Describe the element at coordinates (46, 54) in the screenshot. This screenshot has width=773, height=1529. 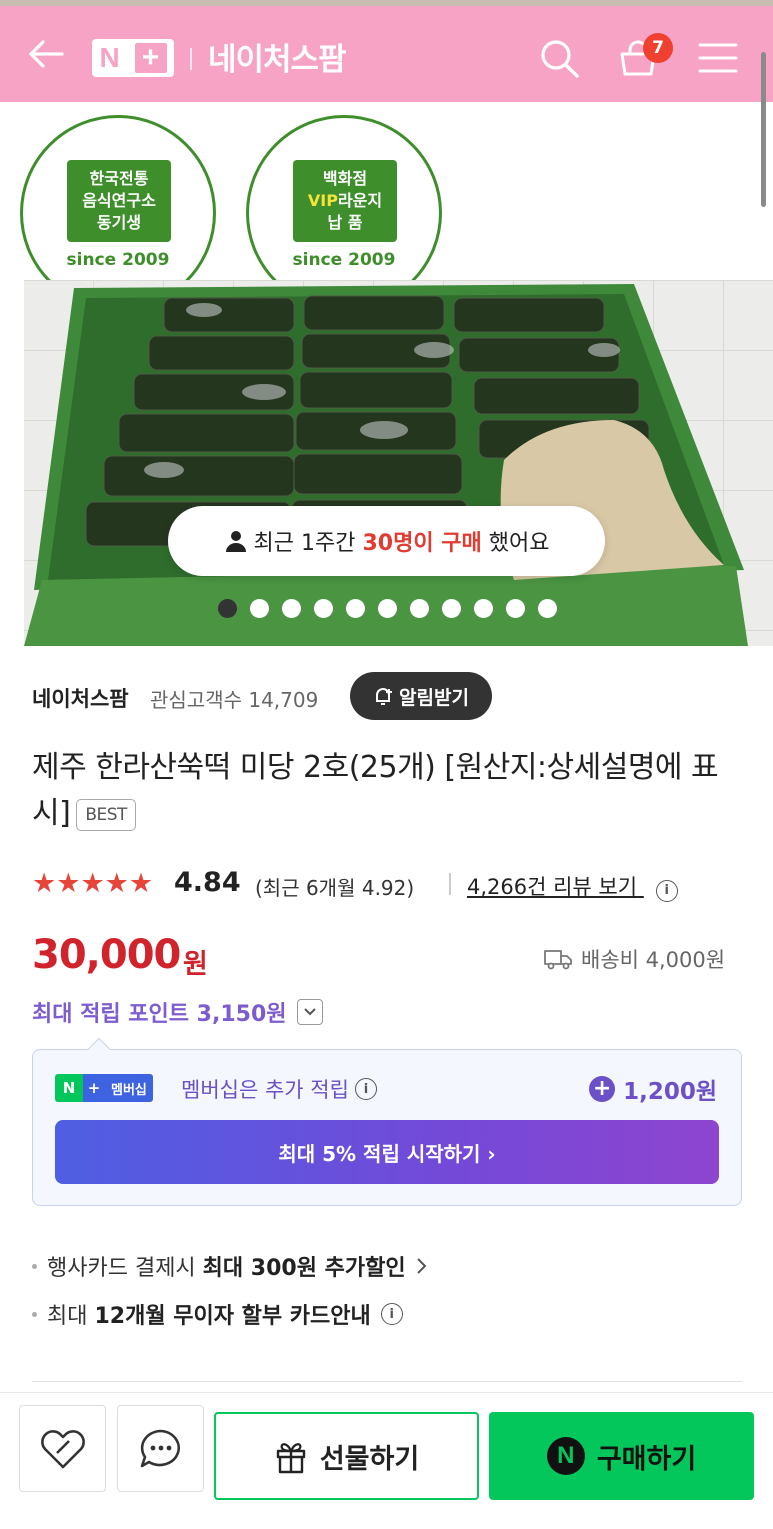
I see `back-arrow-icon` at that location.